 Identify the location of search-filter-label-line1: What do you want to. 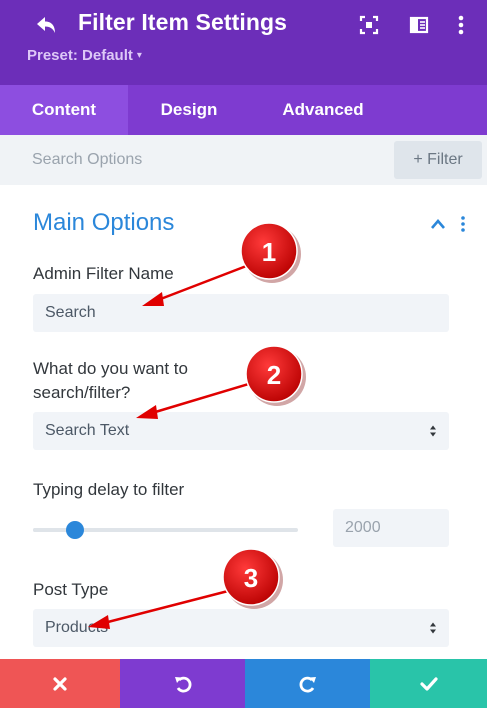
(110, 368).